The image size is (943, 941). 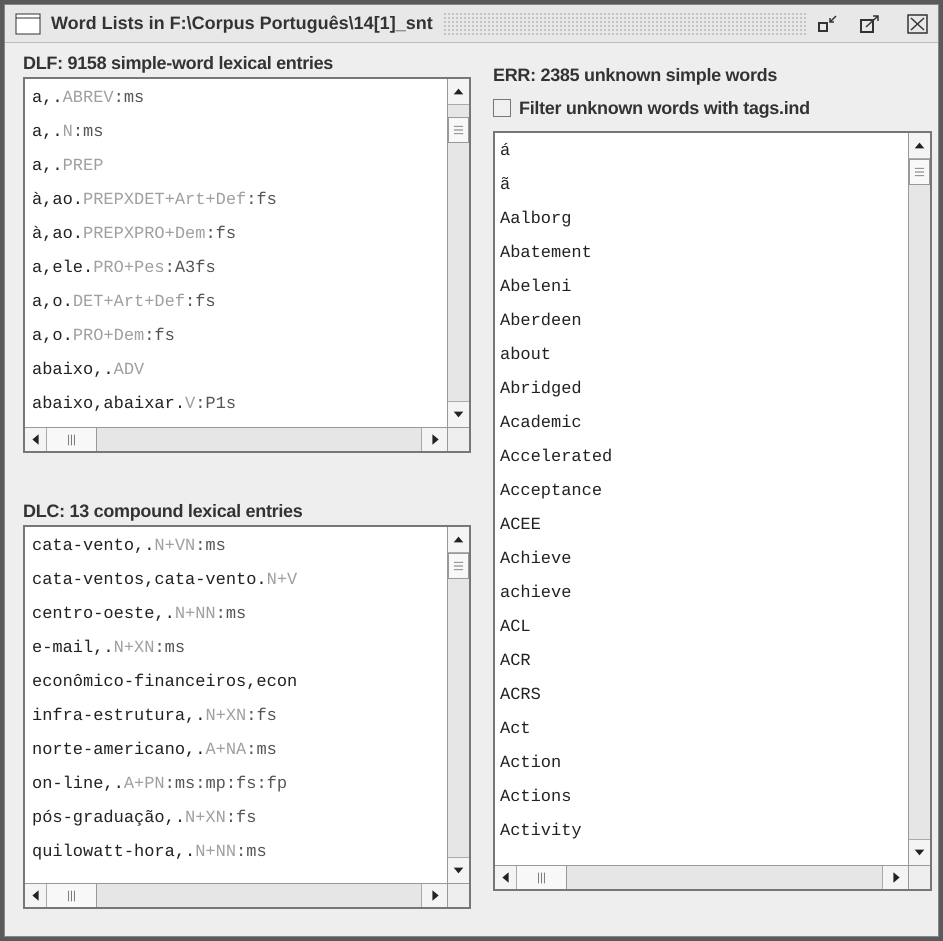 What do you see at coordinates (701, 832) in the screenshot?
I see `list-item: Activity` at bounding box center [701, 832].